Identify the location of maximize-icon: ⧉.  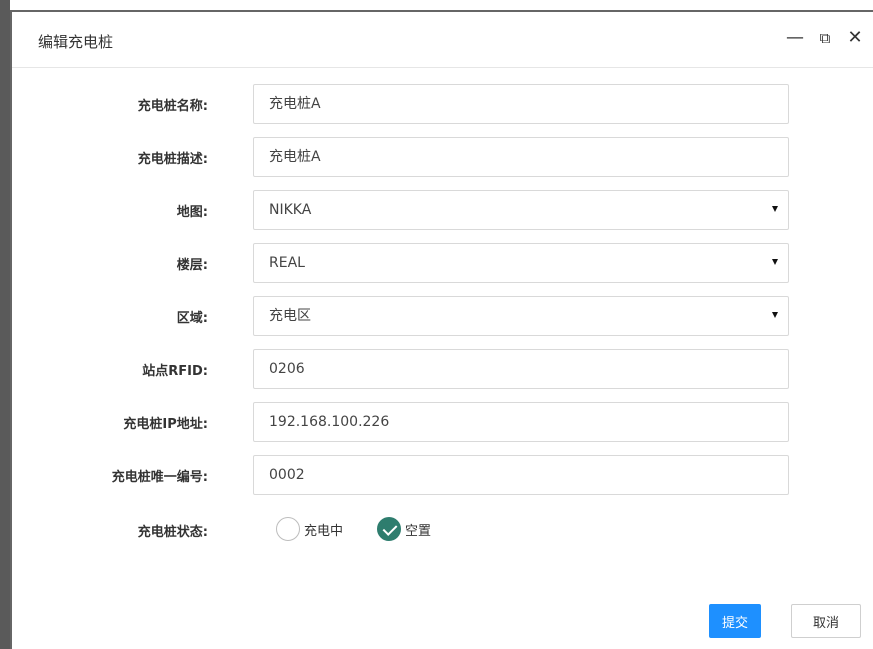
(825, 38).